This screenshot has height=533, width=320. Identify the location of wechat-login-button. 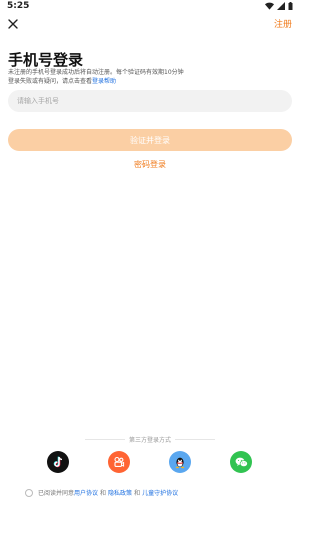
(241, 462).